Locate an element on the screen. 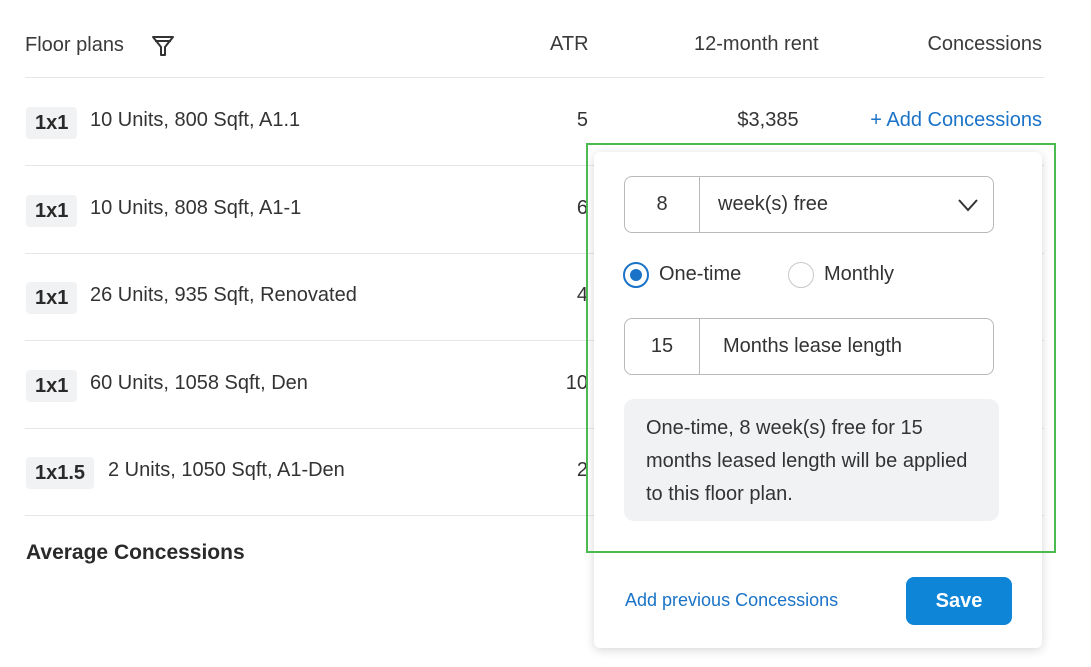 Image resolution: width=1091 pixels, height=667 pixels. add-concessions-link: + Add Concessions is located at coordinates (956, 120).